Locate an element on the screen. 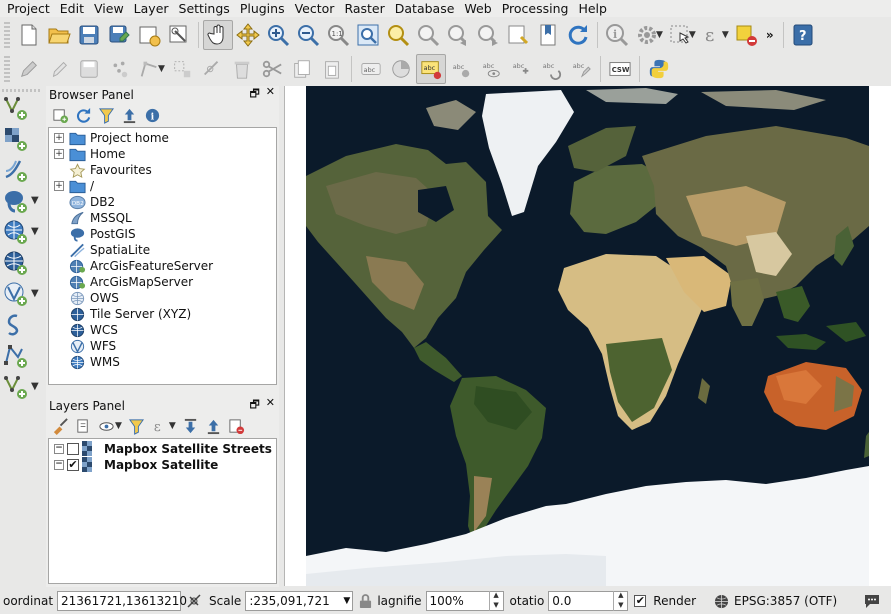  tree-item-wcs: WCS is located at coordinates (162, 330).